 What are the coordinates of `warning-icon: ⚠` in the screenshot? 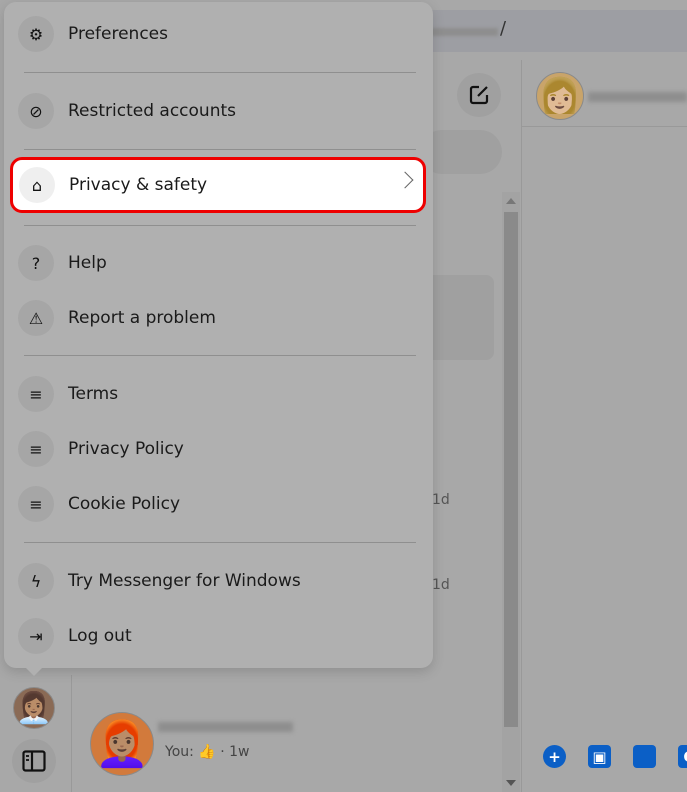 It's located at (36, 318).